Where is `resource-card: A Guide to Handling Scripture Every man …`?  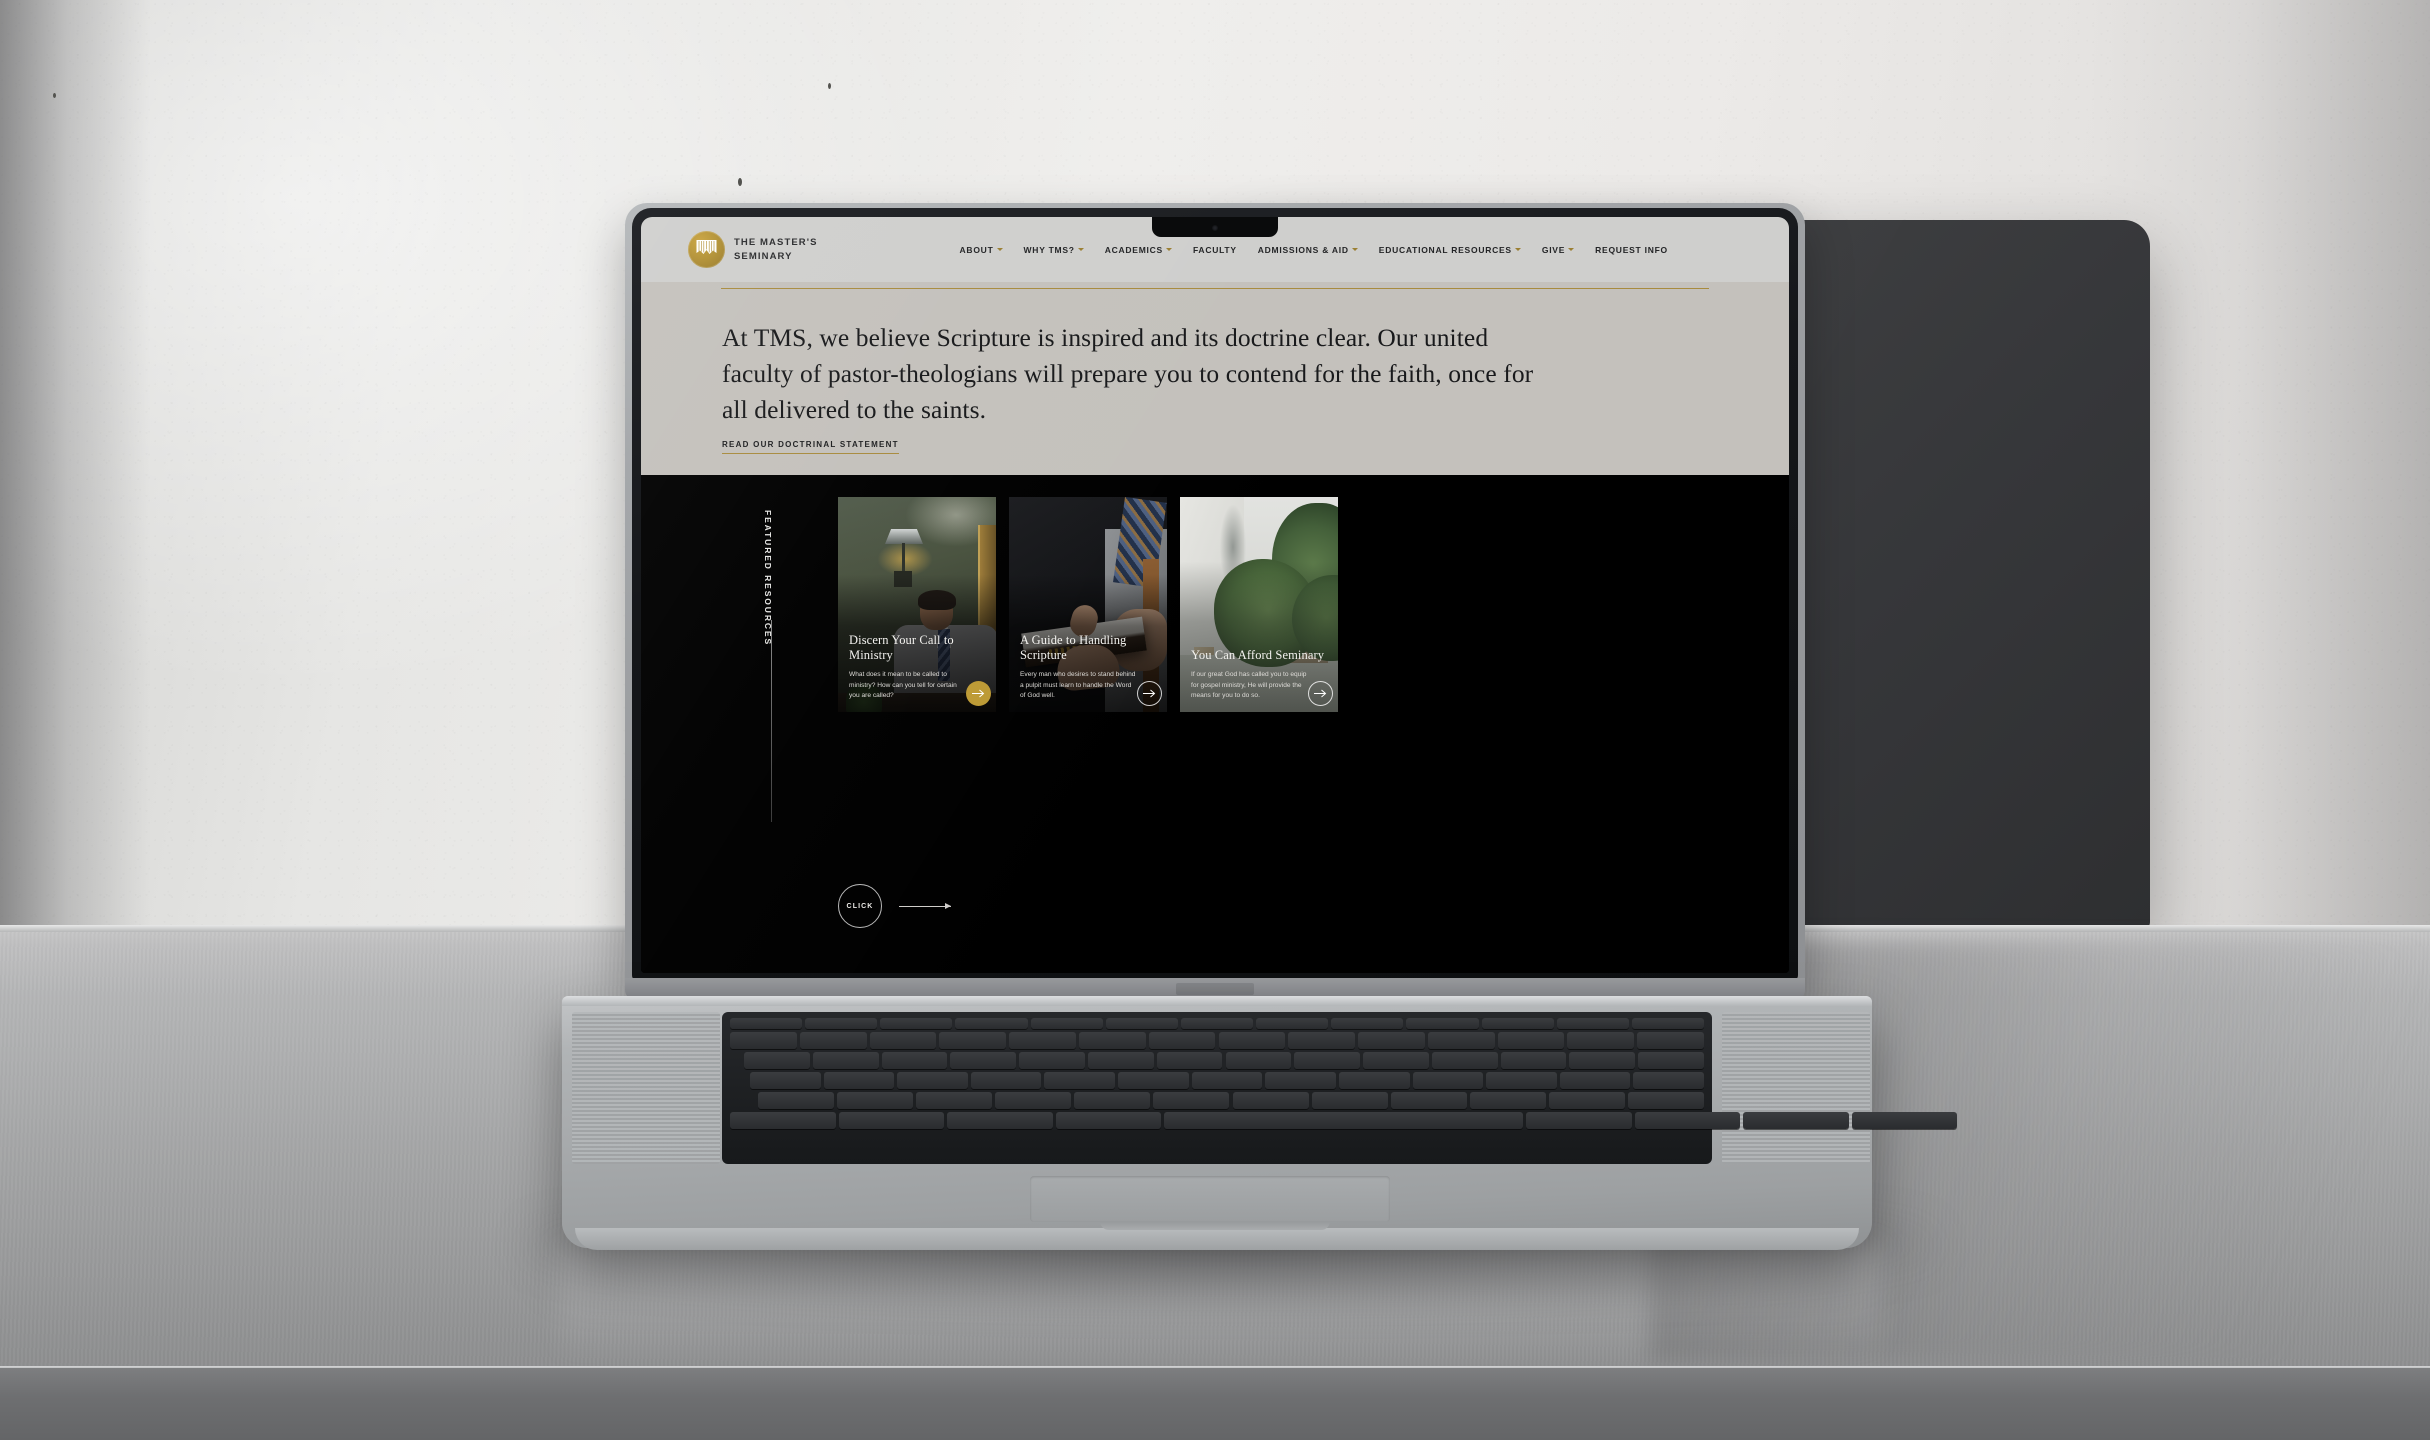 resource-card: A Guide to Handling Scripture Every man … is located at coordinates (1088, 604).